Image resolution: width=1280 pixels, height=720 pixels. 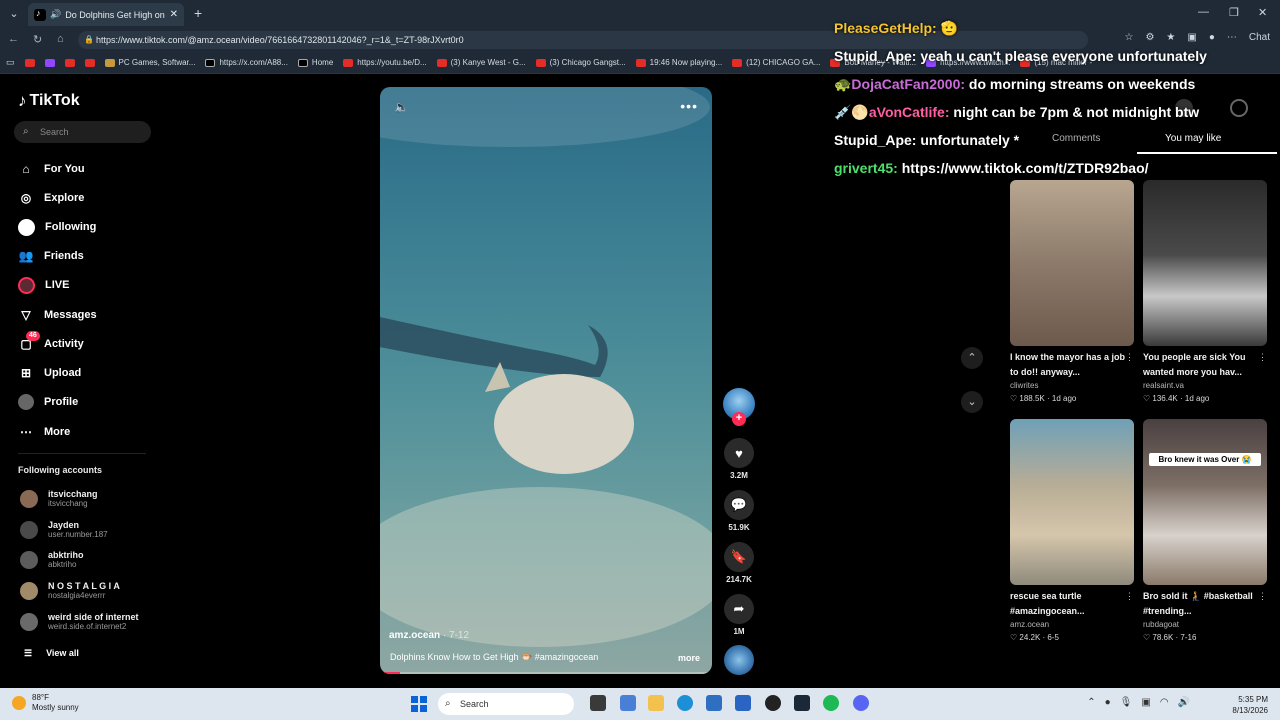 What do you see at coordinates (861, 703) in the screenshot?
I see `discord-app-icon` at bounding box center [861, 703].